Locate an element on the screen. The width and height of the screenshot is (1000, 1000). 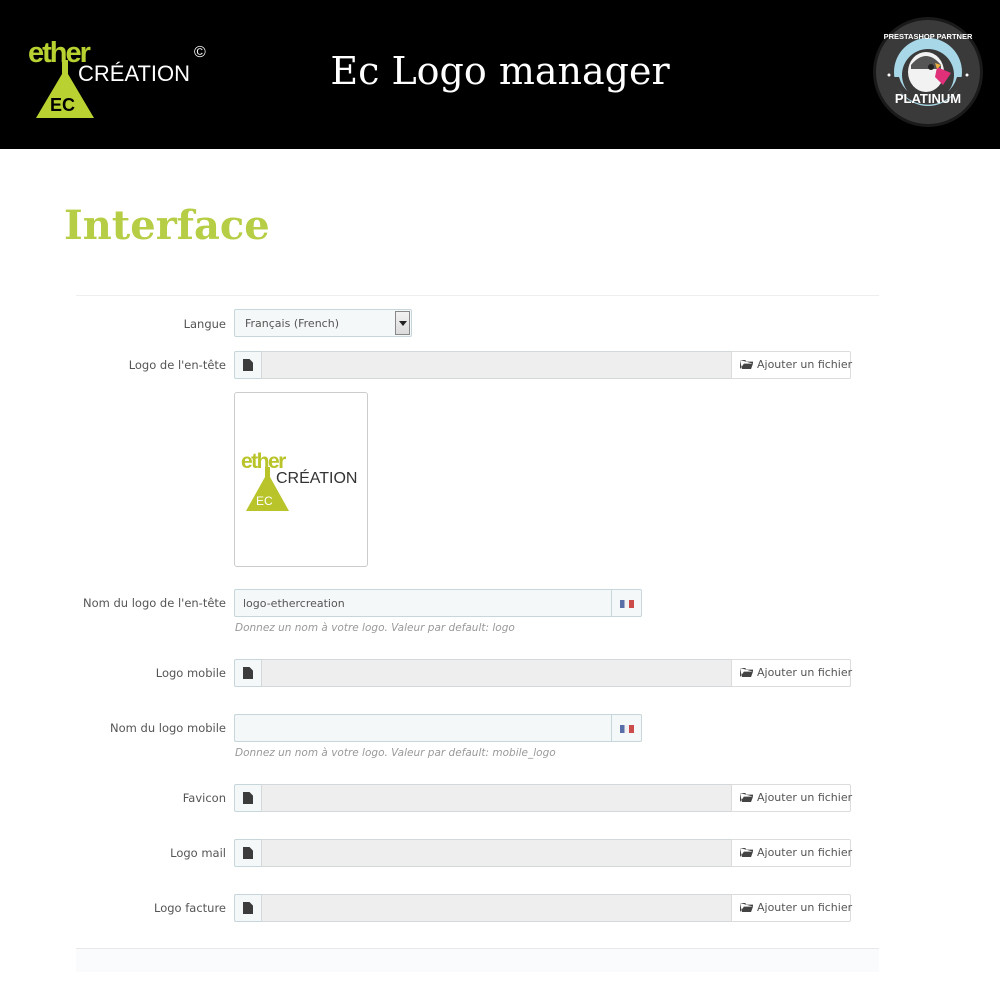
header-logo-label: Logo de l'en-tête is located at coordinates (177, 365).